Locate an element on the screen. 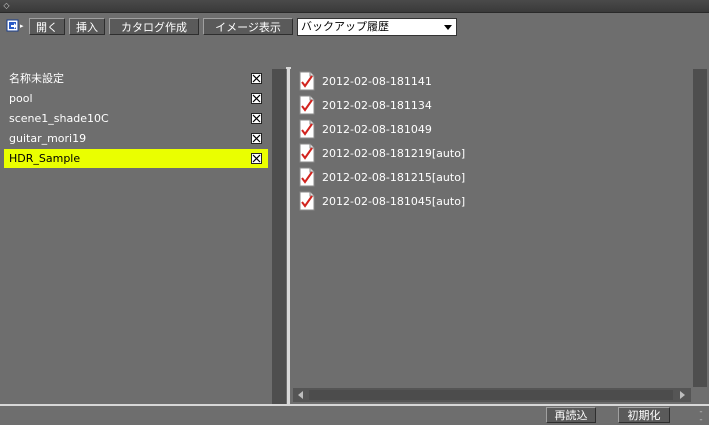 The width and height of the screenshot is (709, 425). backup-name: 2012-02-08-181219[auto] is located at coordinates (394, 153).